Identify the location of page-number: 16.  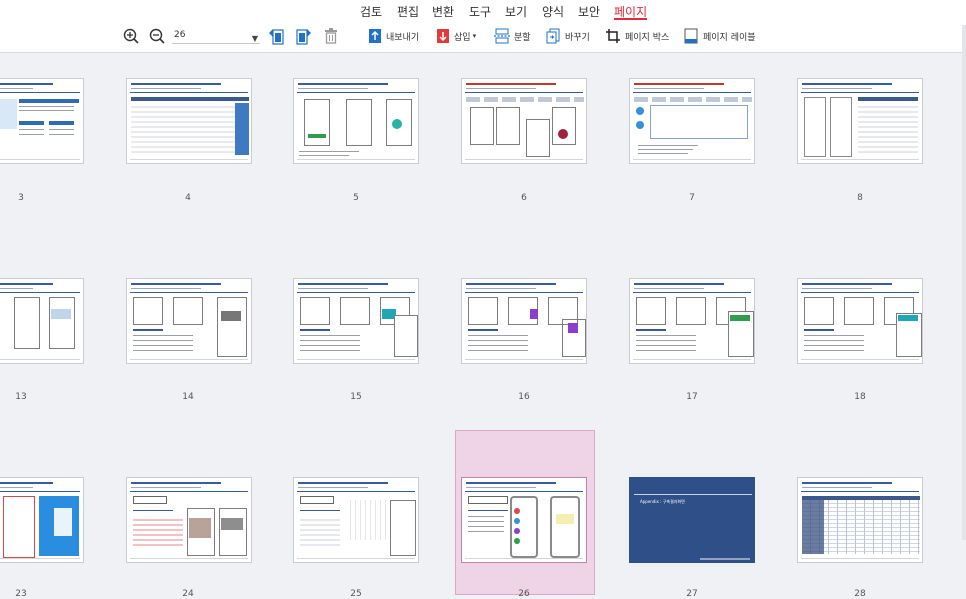
(524, 397).